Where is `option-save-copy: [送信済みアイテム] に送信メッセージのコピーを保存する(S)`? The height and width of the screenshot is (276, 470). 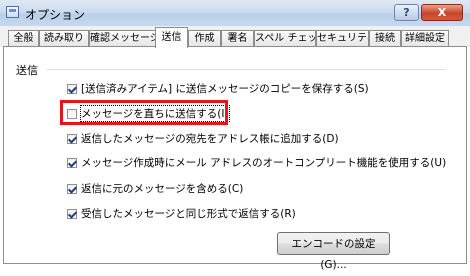
option-save-copy: [送信済みアイテム] に送信メッセージのコピーを保存する(S) is located at coordinates (218, 88).